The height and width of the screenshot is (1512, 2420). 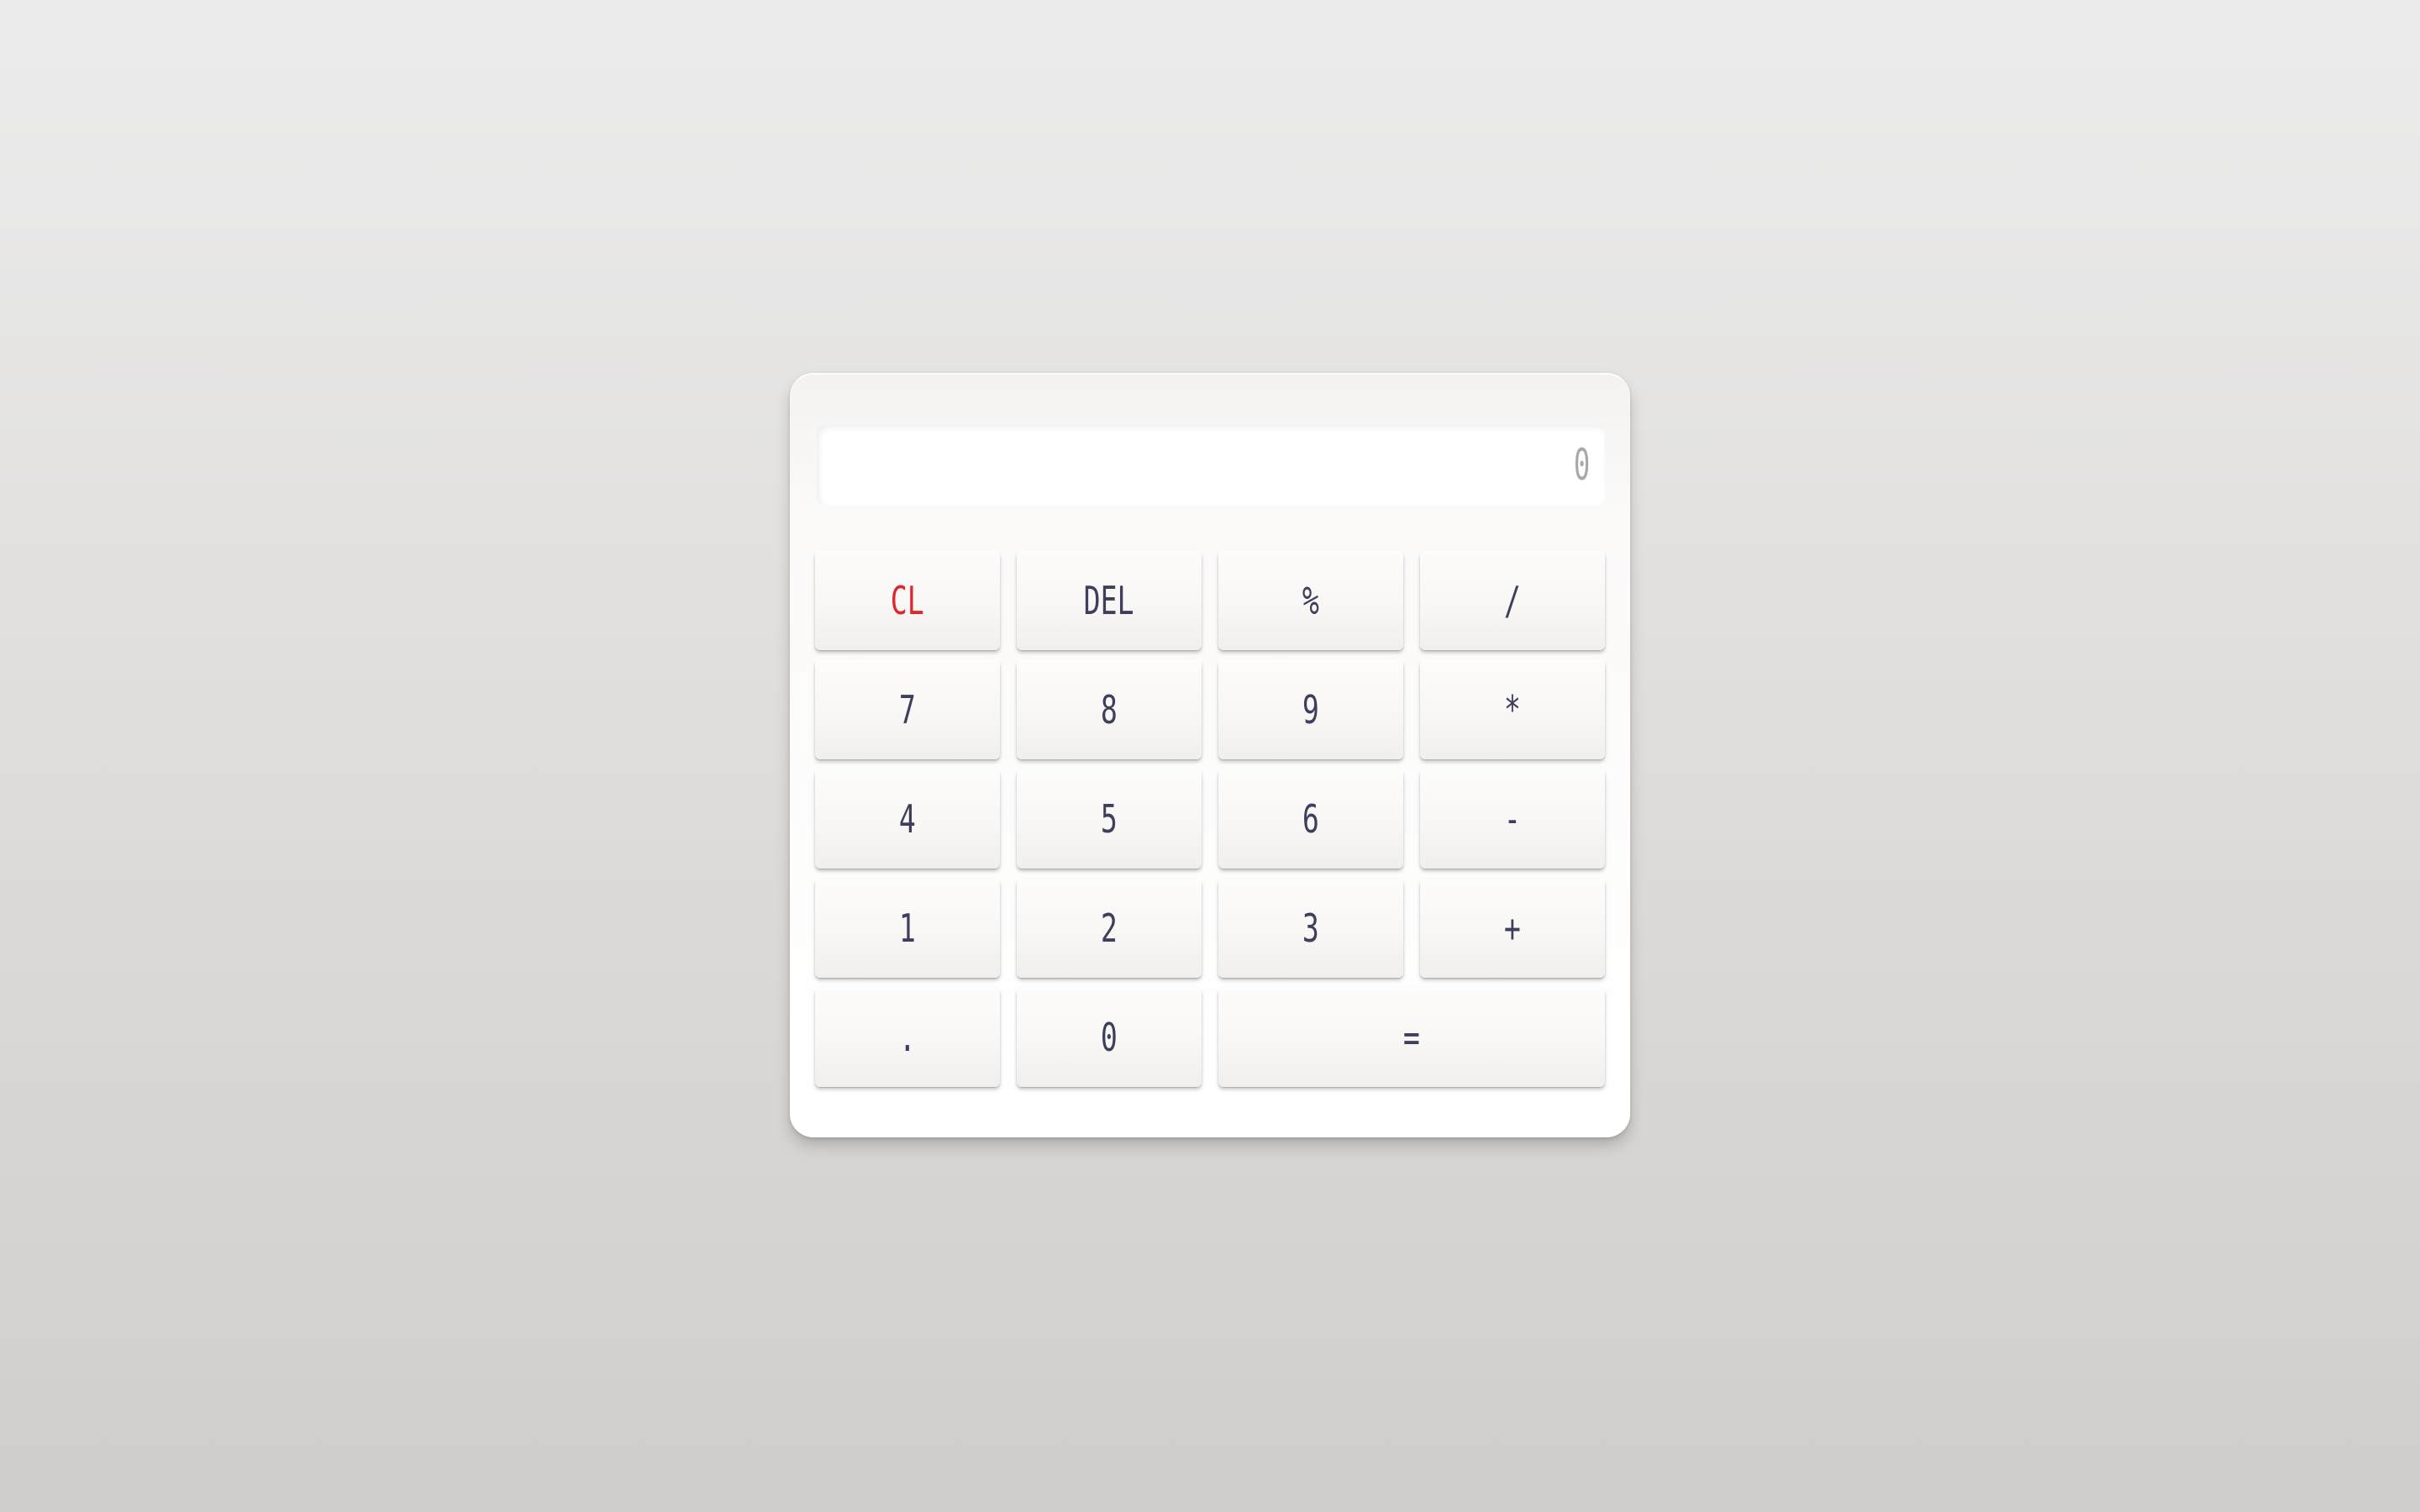 I want to click on keypad: CL DEL % / 7 8 9 * 4 5 6 - 1 2 3 + . 0 =, so click(x=1210, y=819).